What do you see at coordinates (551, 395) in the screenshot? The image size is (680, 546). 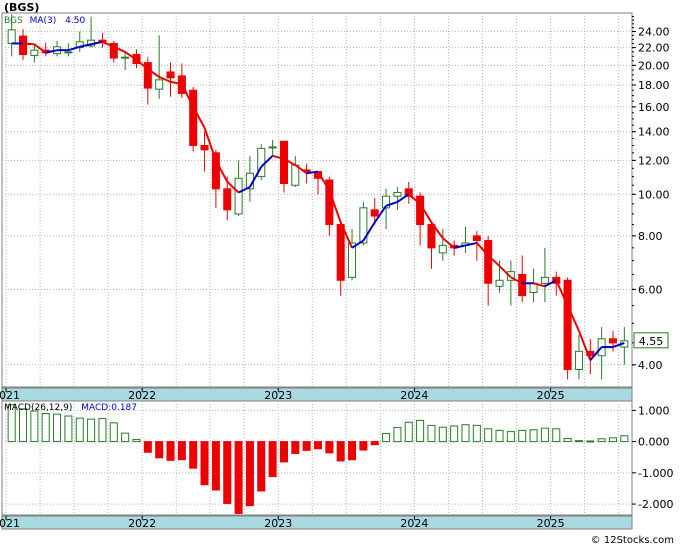 I see `price-x-tick-label: 2025` at bounding box center [551, 395].